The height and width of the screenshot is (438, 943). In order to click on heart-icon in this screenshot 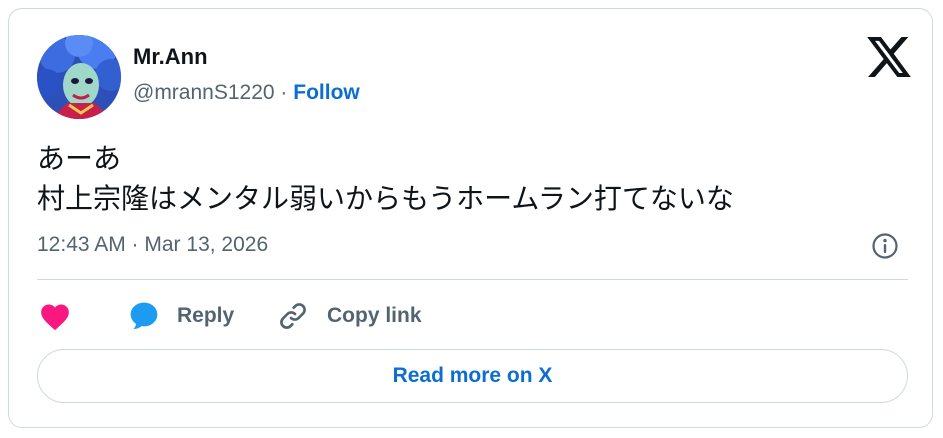, I will do `click(55, 317)`.